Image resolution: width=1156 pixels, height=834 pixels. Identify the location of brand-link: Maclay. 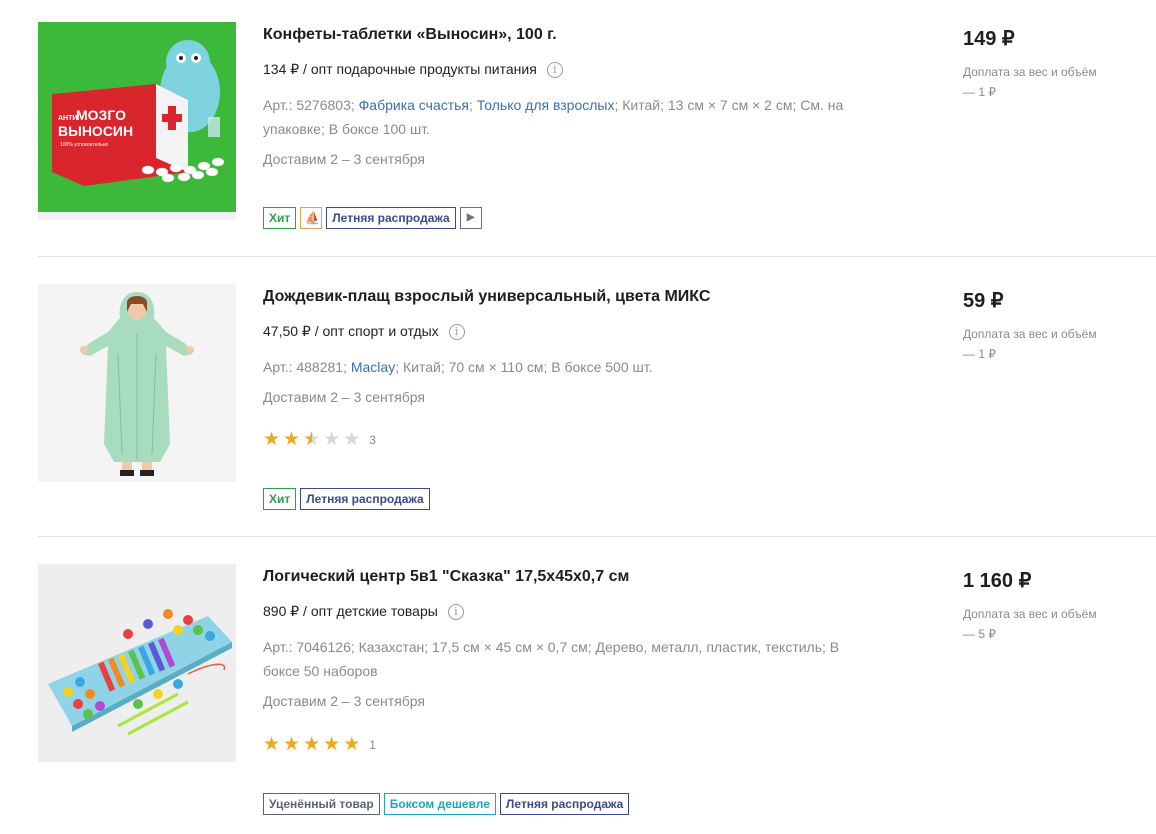
(373, 367).